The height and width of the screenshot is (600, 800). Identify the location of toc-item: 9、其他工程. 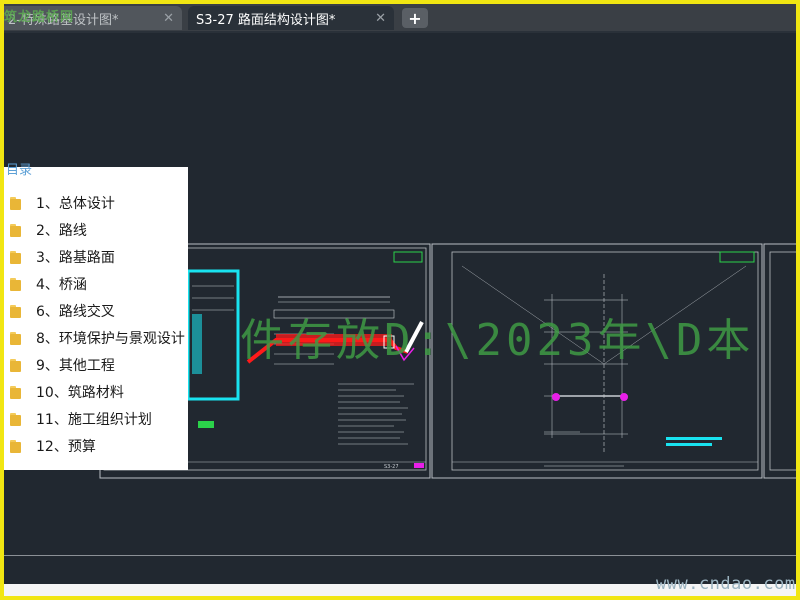
(62, 365).